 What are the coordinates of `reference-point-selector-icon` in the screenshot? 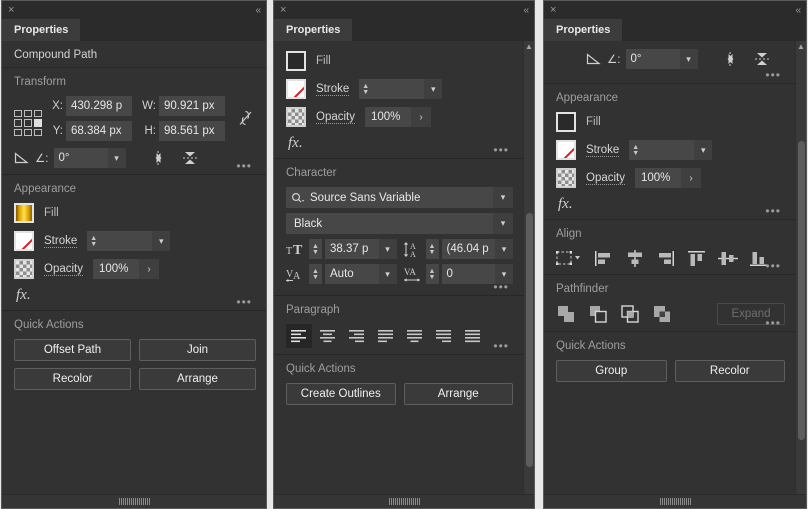 It's located at (28, 123).